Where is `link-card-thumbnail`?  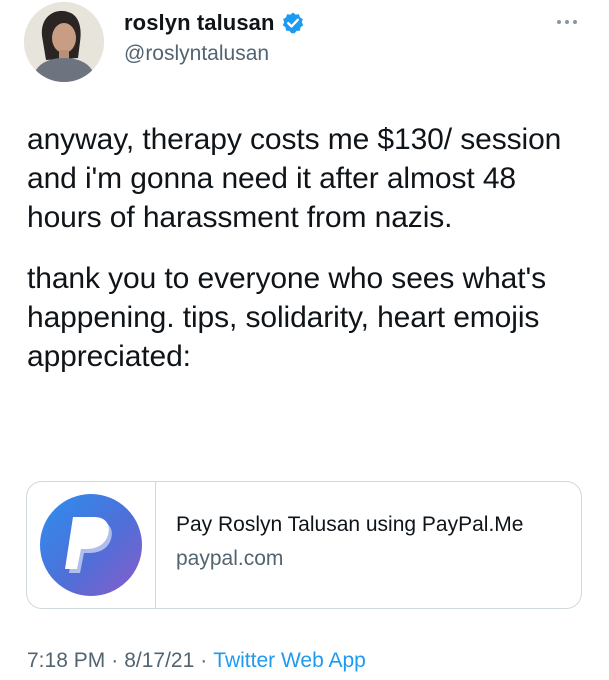 link-card-thumbnail is located at coordinates (91, 545).